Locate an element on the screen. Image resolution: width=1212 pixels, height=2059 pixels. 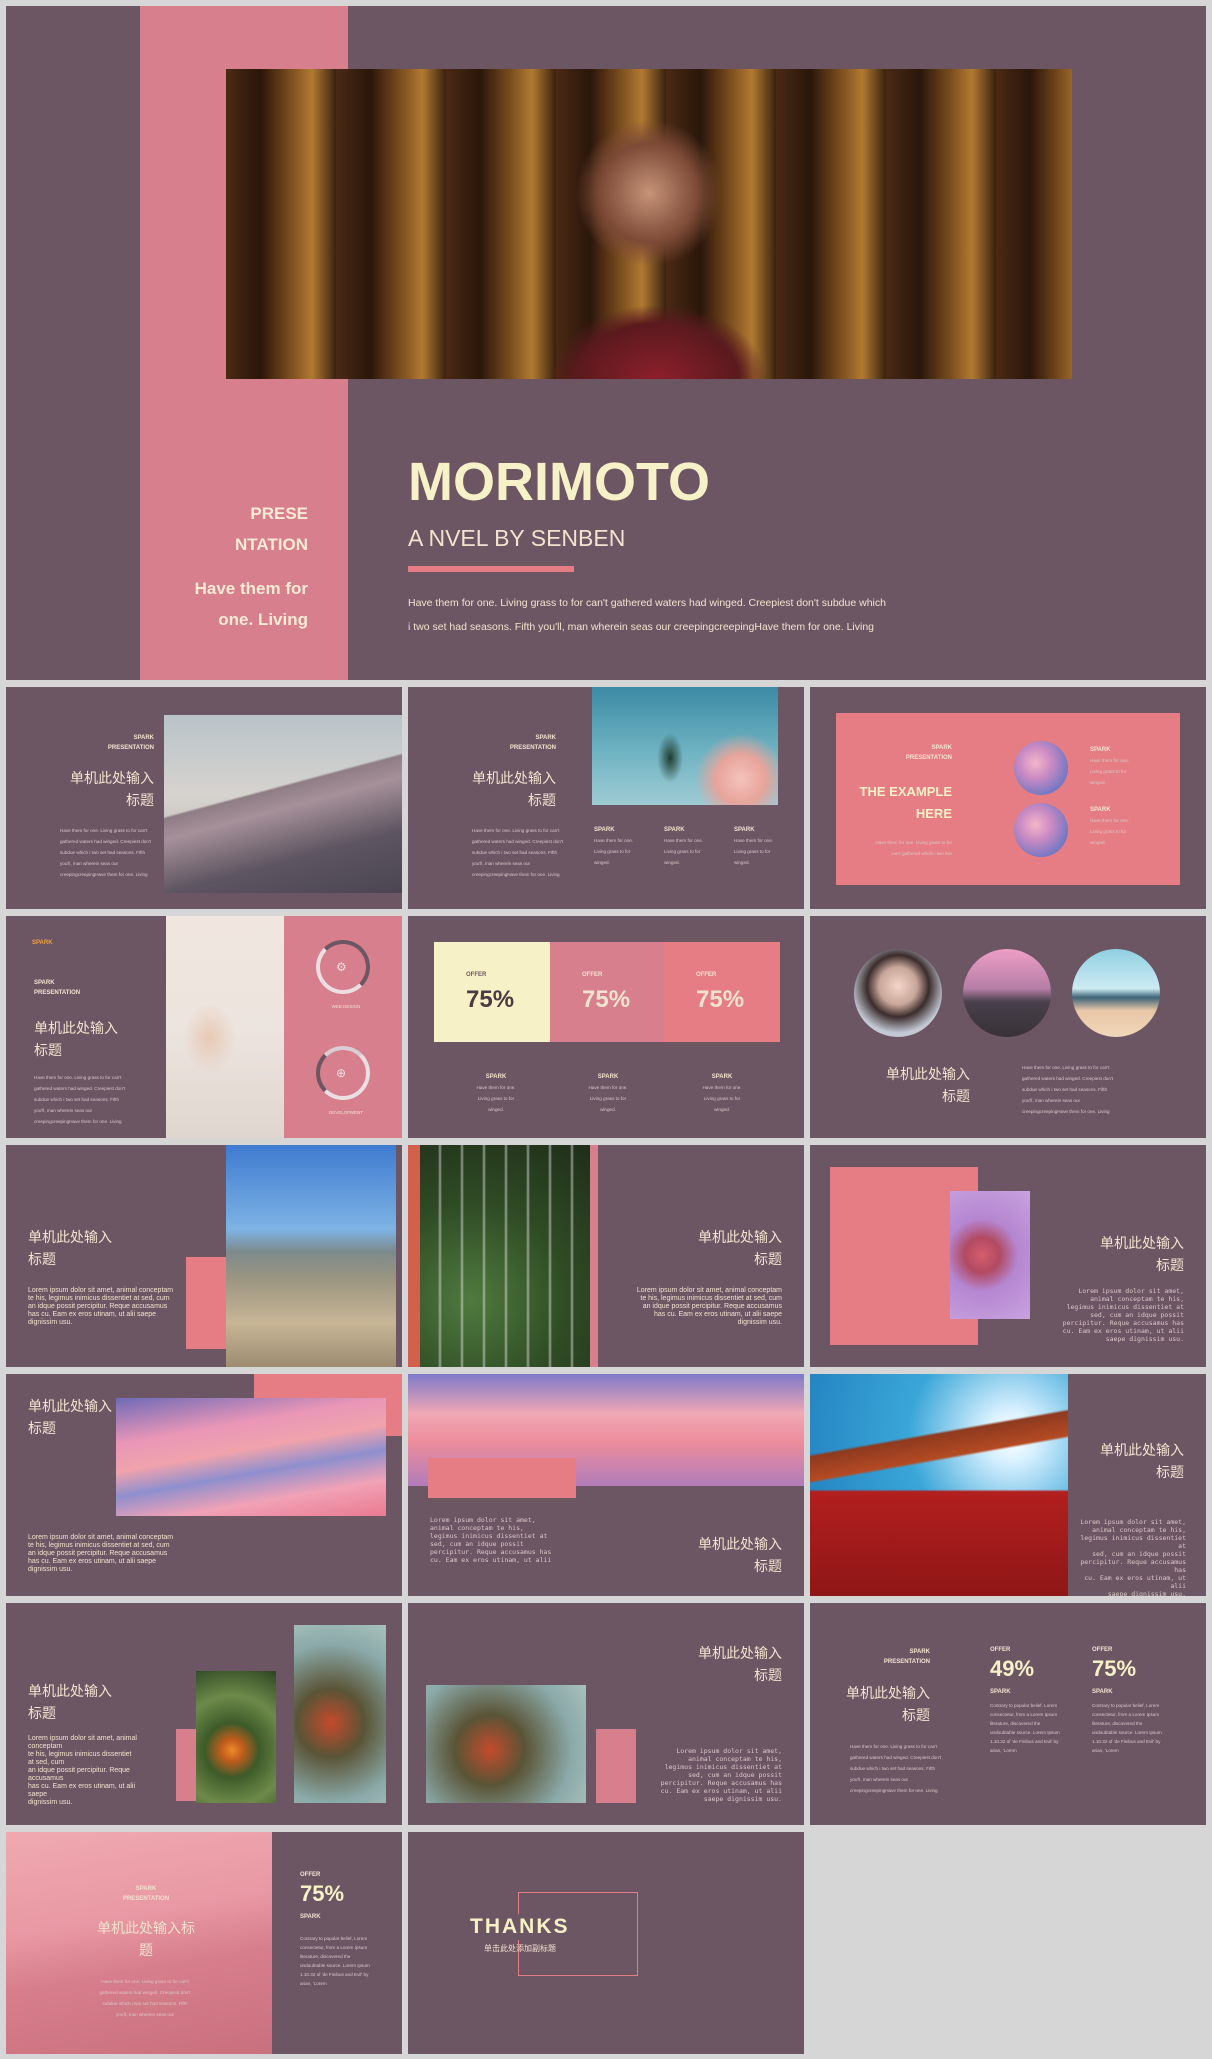
beach-photo is located at coordinates (311, 1256).